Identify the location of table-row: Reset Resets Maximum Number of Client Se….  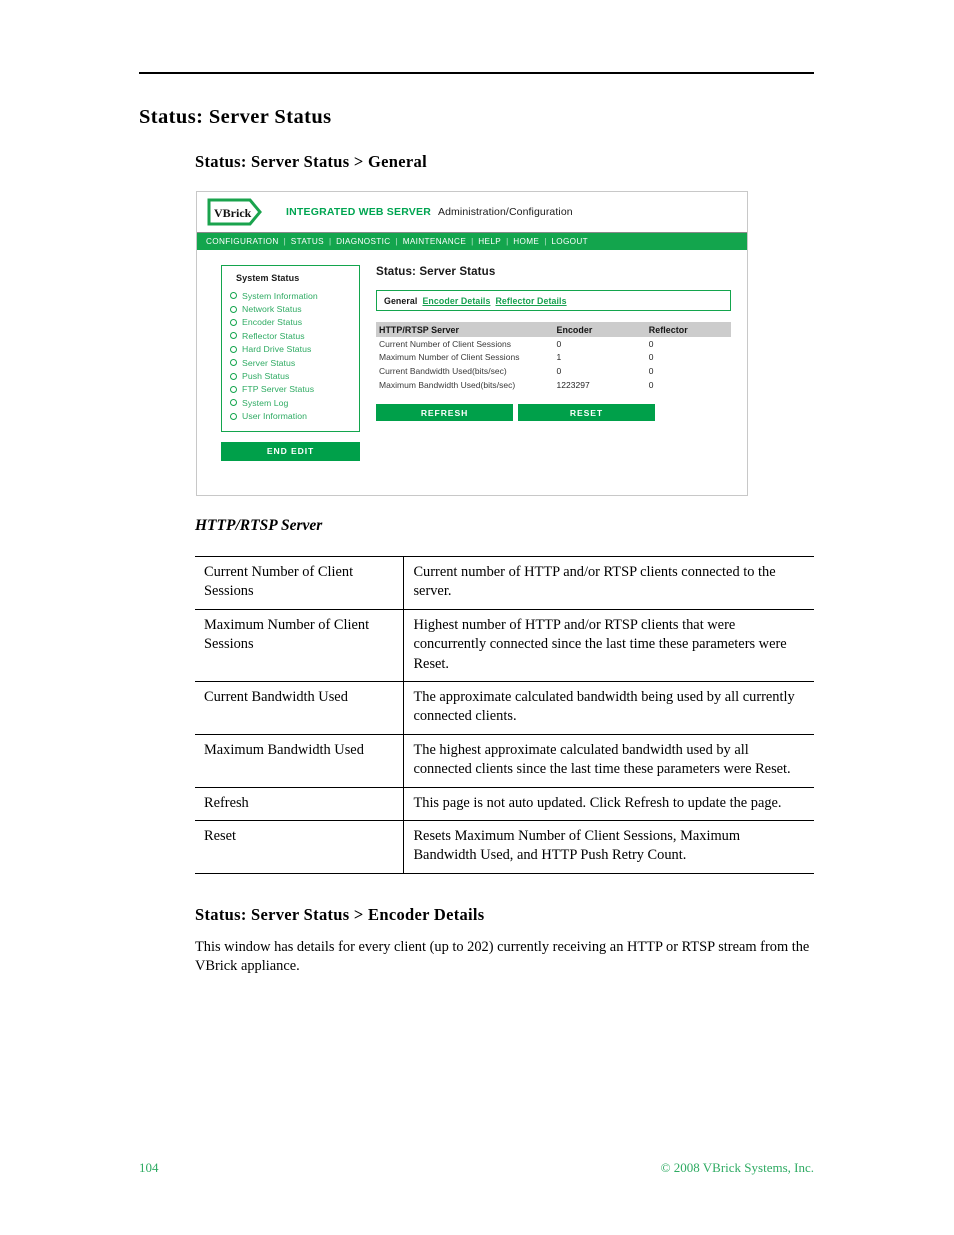
(504, 847).